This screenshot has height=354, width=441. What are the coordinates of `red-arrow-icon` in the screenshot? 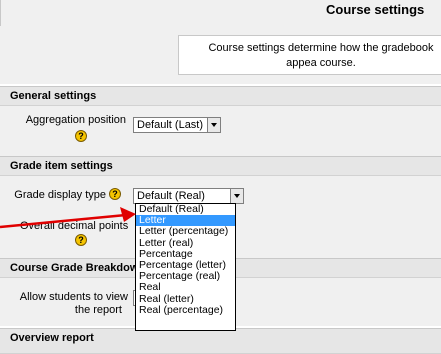 It's located at (68, 218).